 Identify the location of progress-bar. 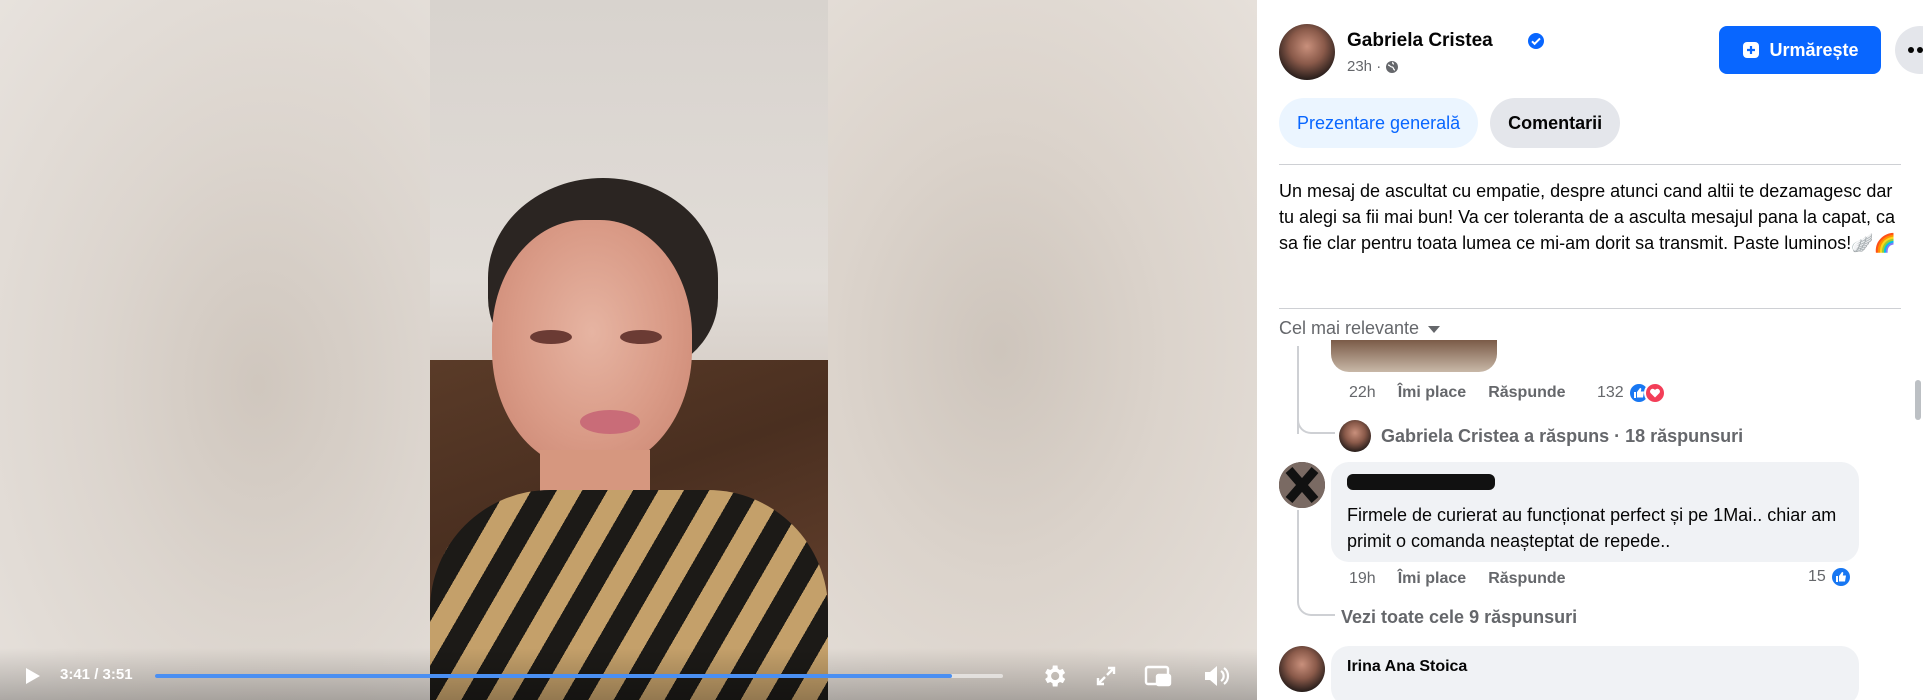
(579, 676).